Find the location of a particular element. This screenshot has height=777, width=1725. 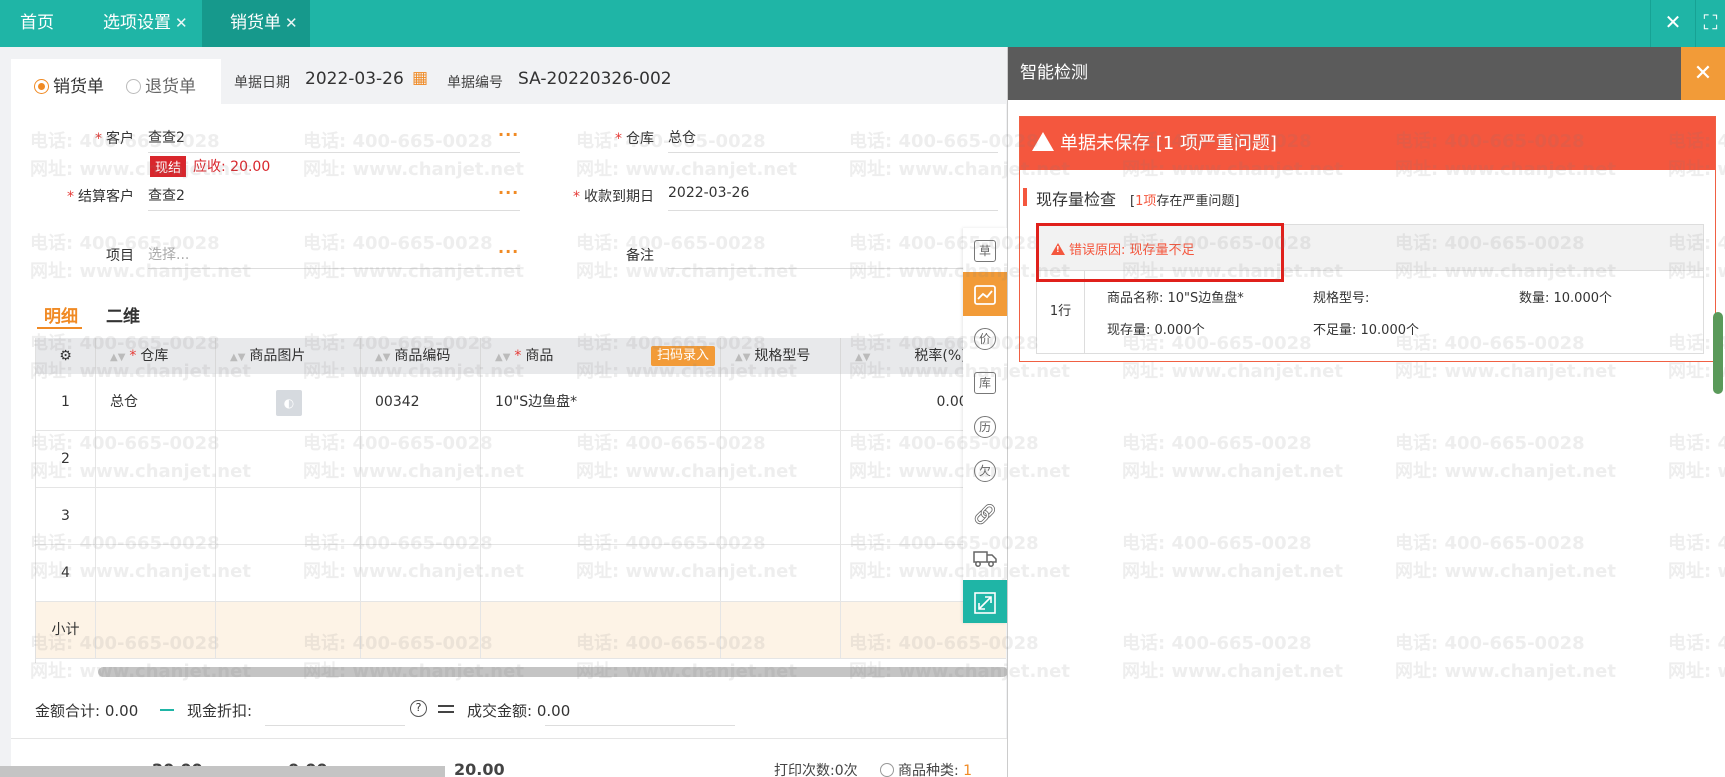

product-image: ◐ is located at coordinates (288, 402).